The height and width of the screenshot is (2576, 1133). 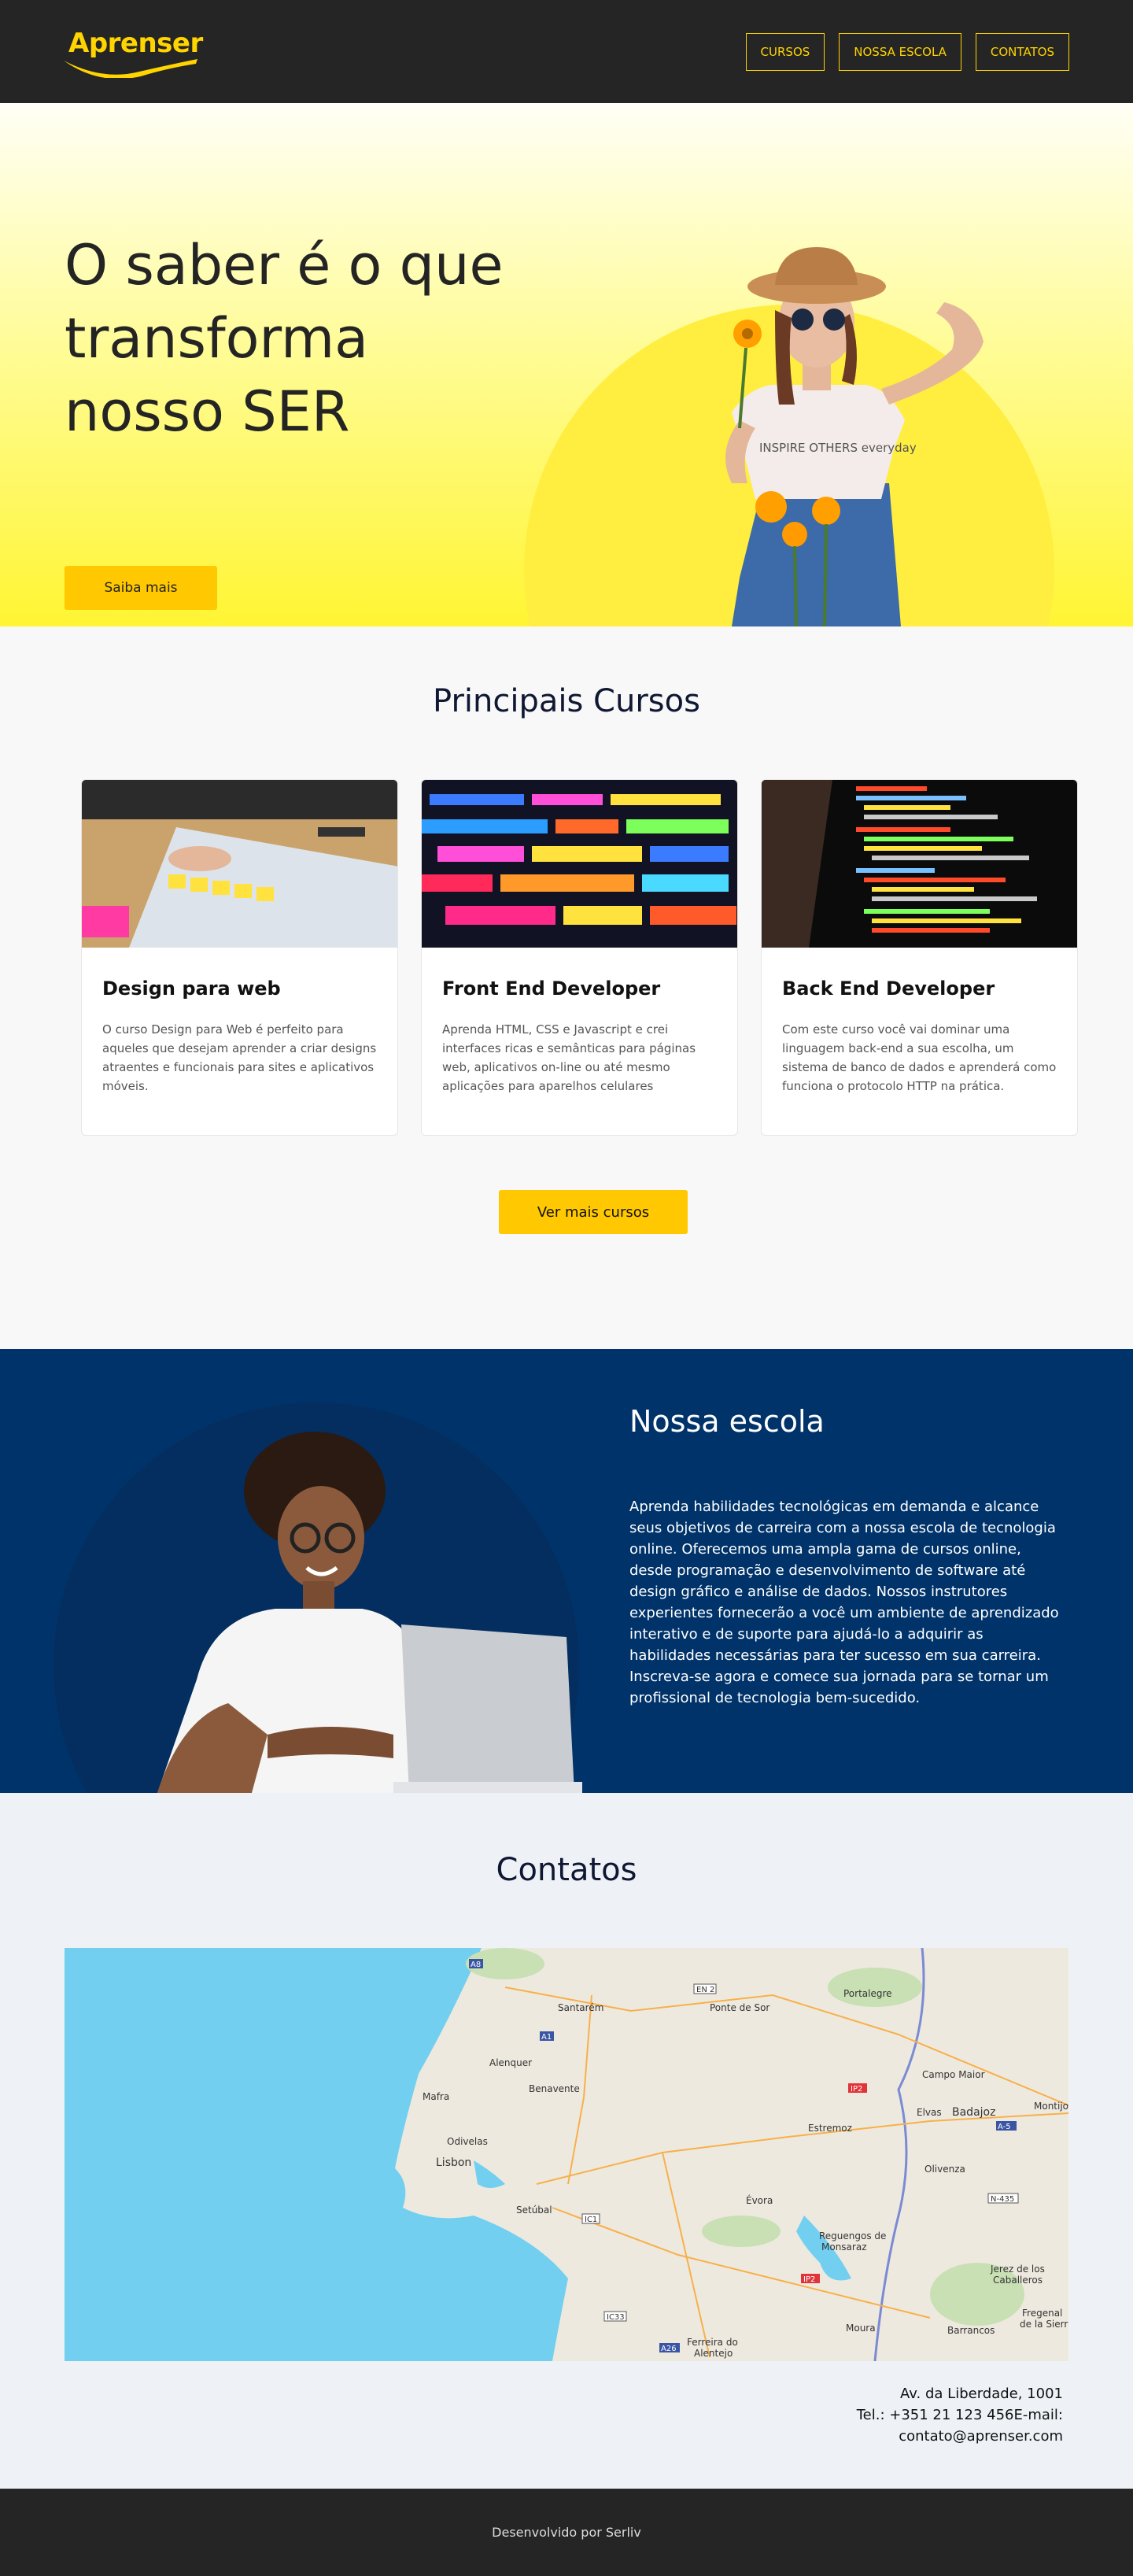 What do you see at coordinates (1022, 51) in the screenshot?
I see `nav-contatos: CONTATOS` at bounding box center [1022, 51].